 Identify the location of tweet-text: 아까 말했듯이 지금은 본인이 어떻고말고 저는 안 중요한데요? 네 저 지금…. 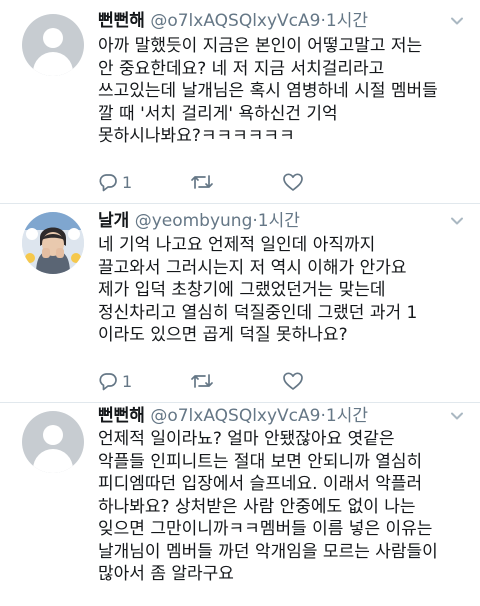
(268, 91).